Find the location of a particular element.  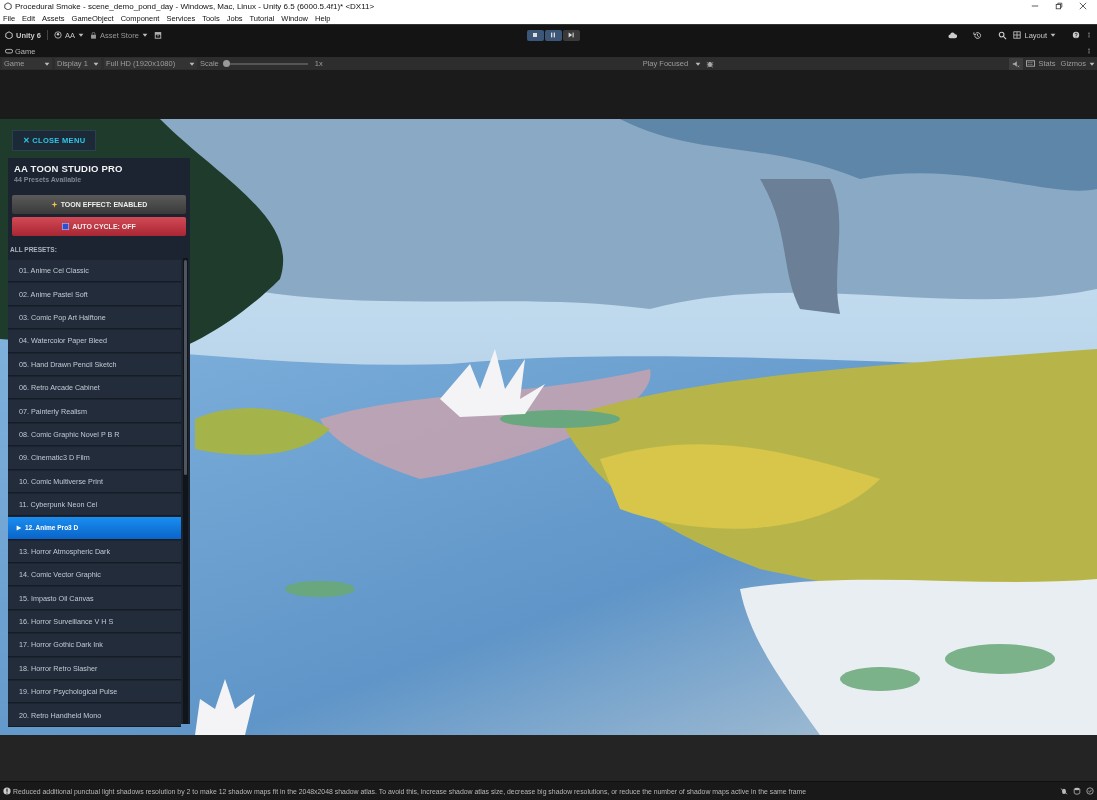

step-icon is located at coordinates (571, 35).